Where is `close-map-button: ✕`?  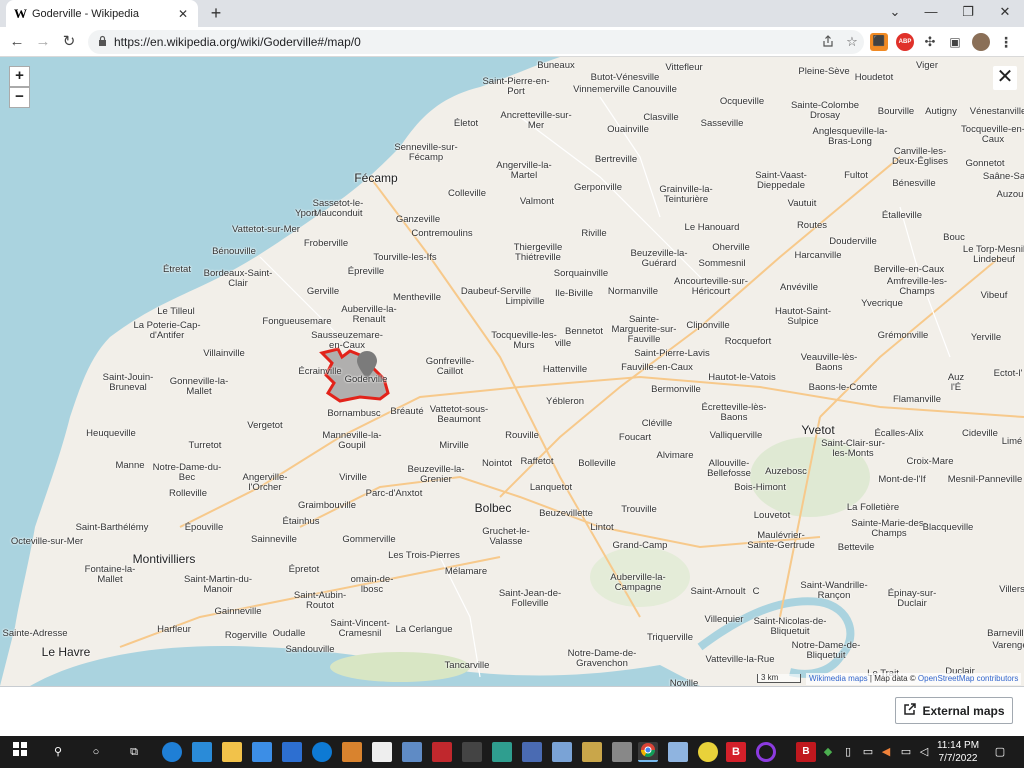 close-map-button: ✕ is located at coordinates (1005, 78).